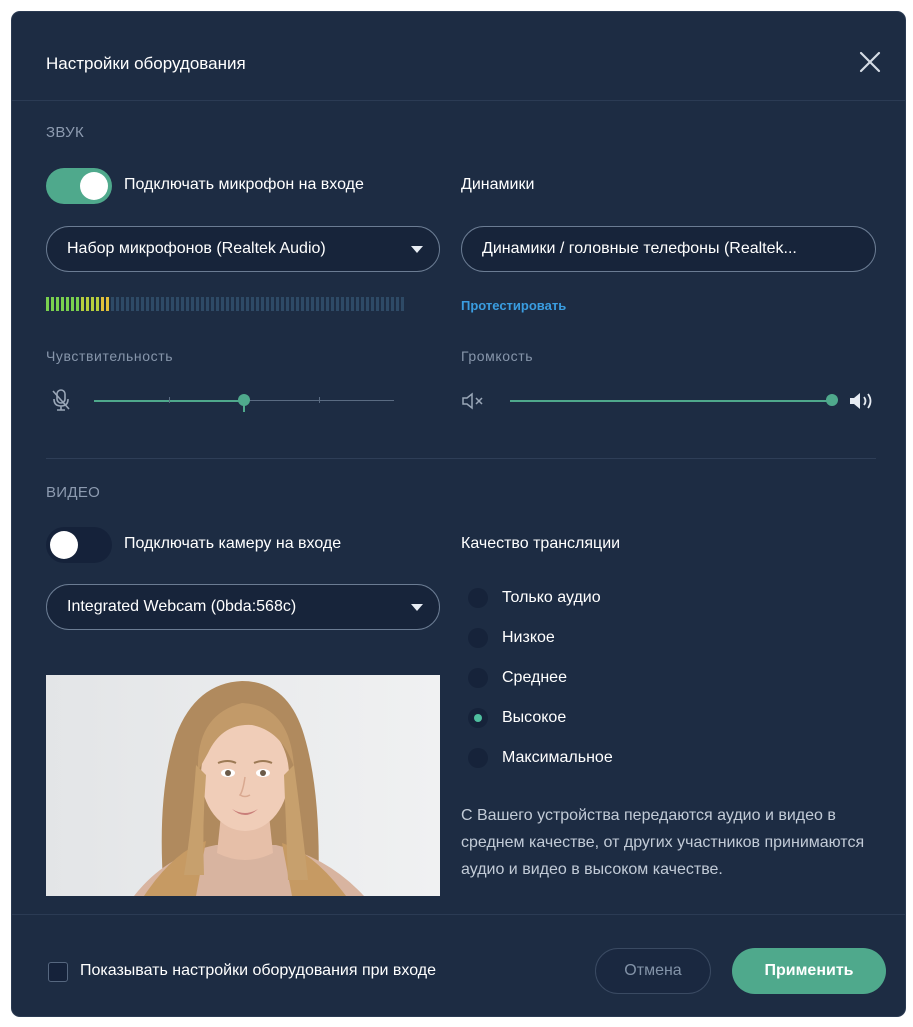  I want to click on test-speakers-link: Протестировать, so click(513, 305).